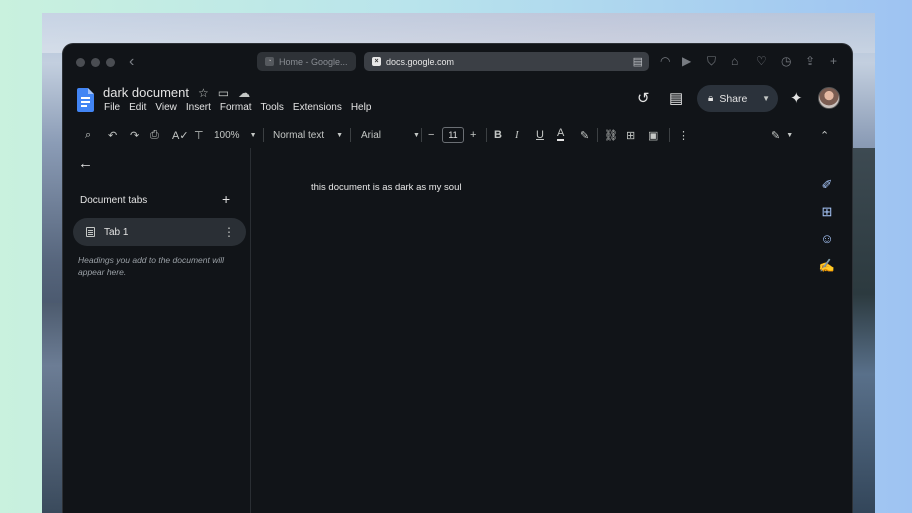 This screenshot has width=912, height=513. I want to click on menu-format: Format, so click(236, 107).